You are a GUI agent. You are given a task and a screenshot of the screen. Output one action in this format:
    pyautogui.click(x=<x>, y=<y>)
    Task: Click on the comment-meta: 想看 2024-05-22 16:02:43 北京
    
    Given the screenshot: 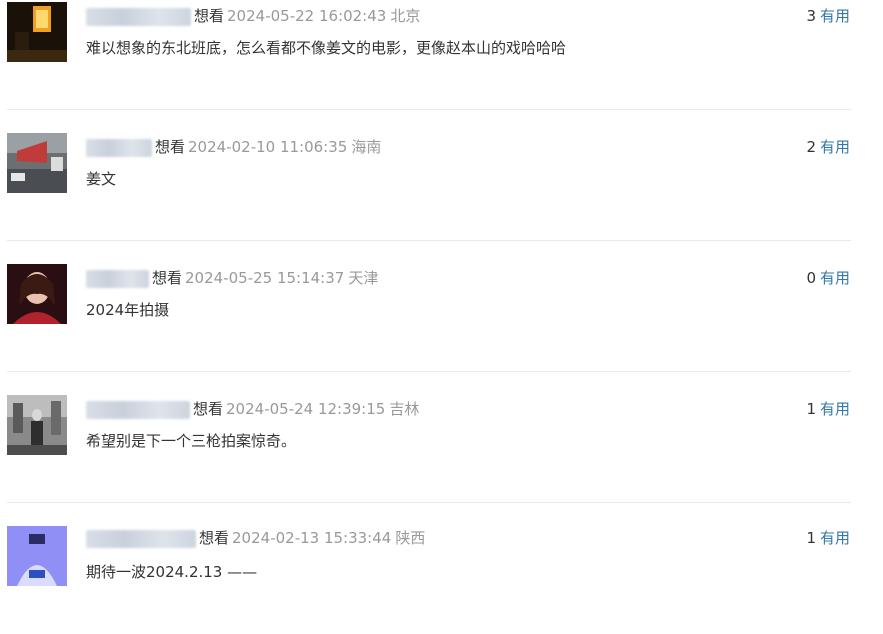 What is the action you would take?
    pyautogui.click(x=253, y=16)
    